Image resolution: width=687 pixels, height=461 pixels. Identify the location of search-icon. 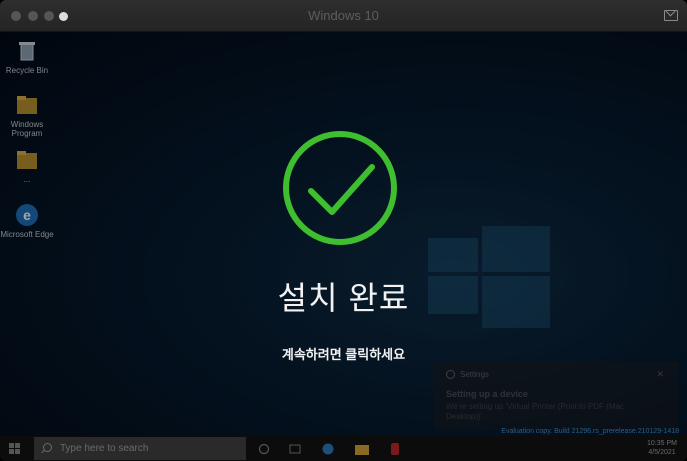
(47, 447).